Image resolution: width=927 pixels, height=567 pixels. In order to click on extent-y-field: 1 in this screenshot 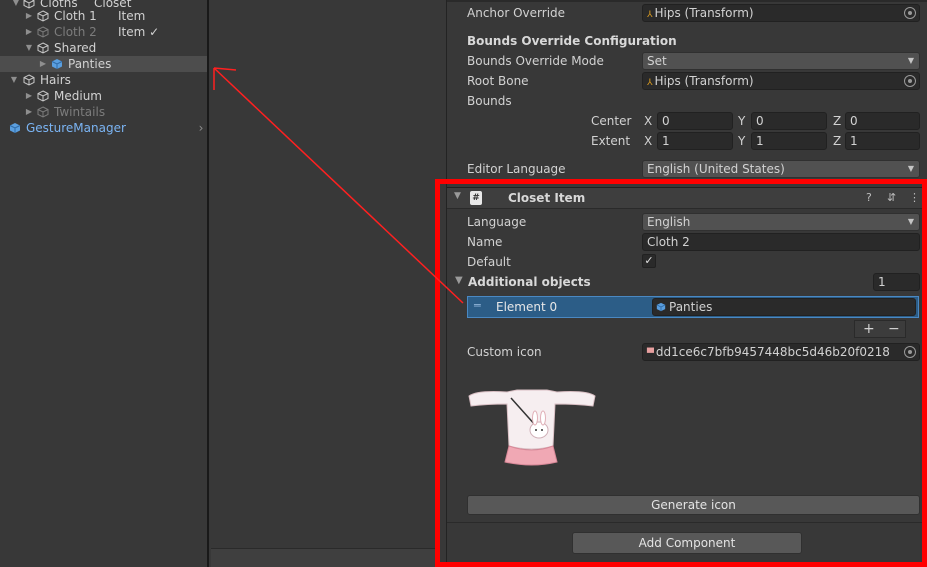, I will do `click(789, 141)`.